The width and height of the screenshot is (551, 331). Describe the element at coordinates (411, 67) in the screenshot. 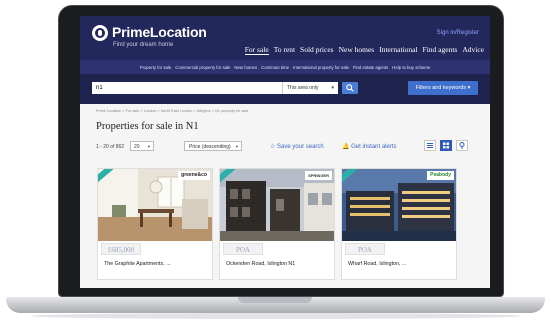

I see `subnav-help-to-buy: Help to buy scheme` at that location.